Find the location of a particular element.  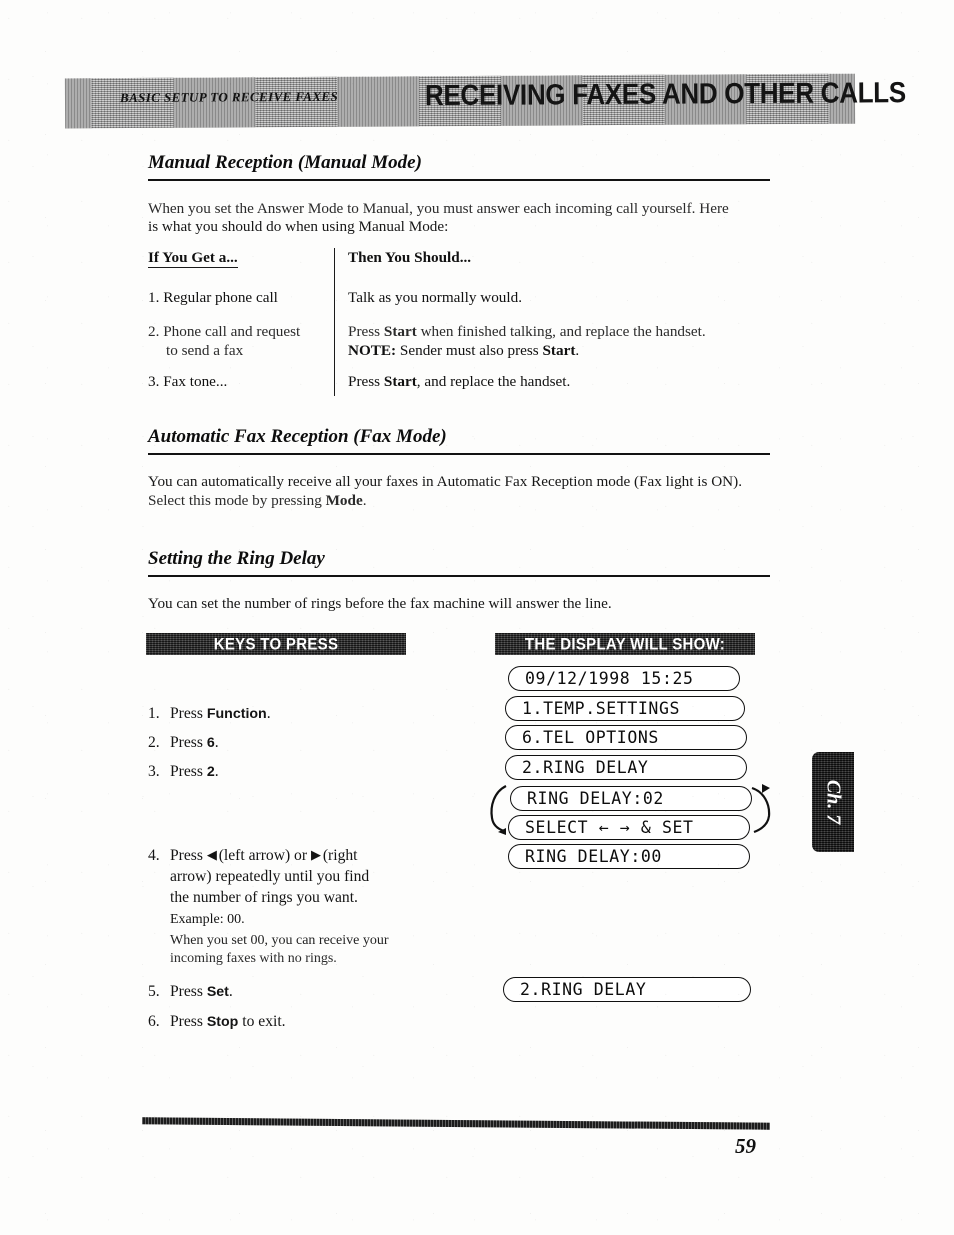

table-cell-condition: 2. Phone call and request to send a fax is located at coordinates (224, 341).